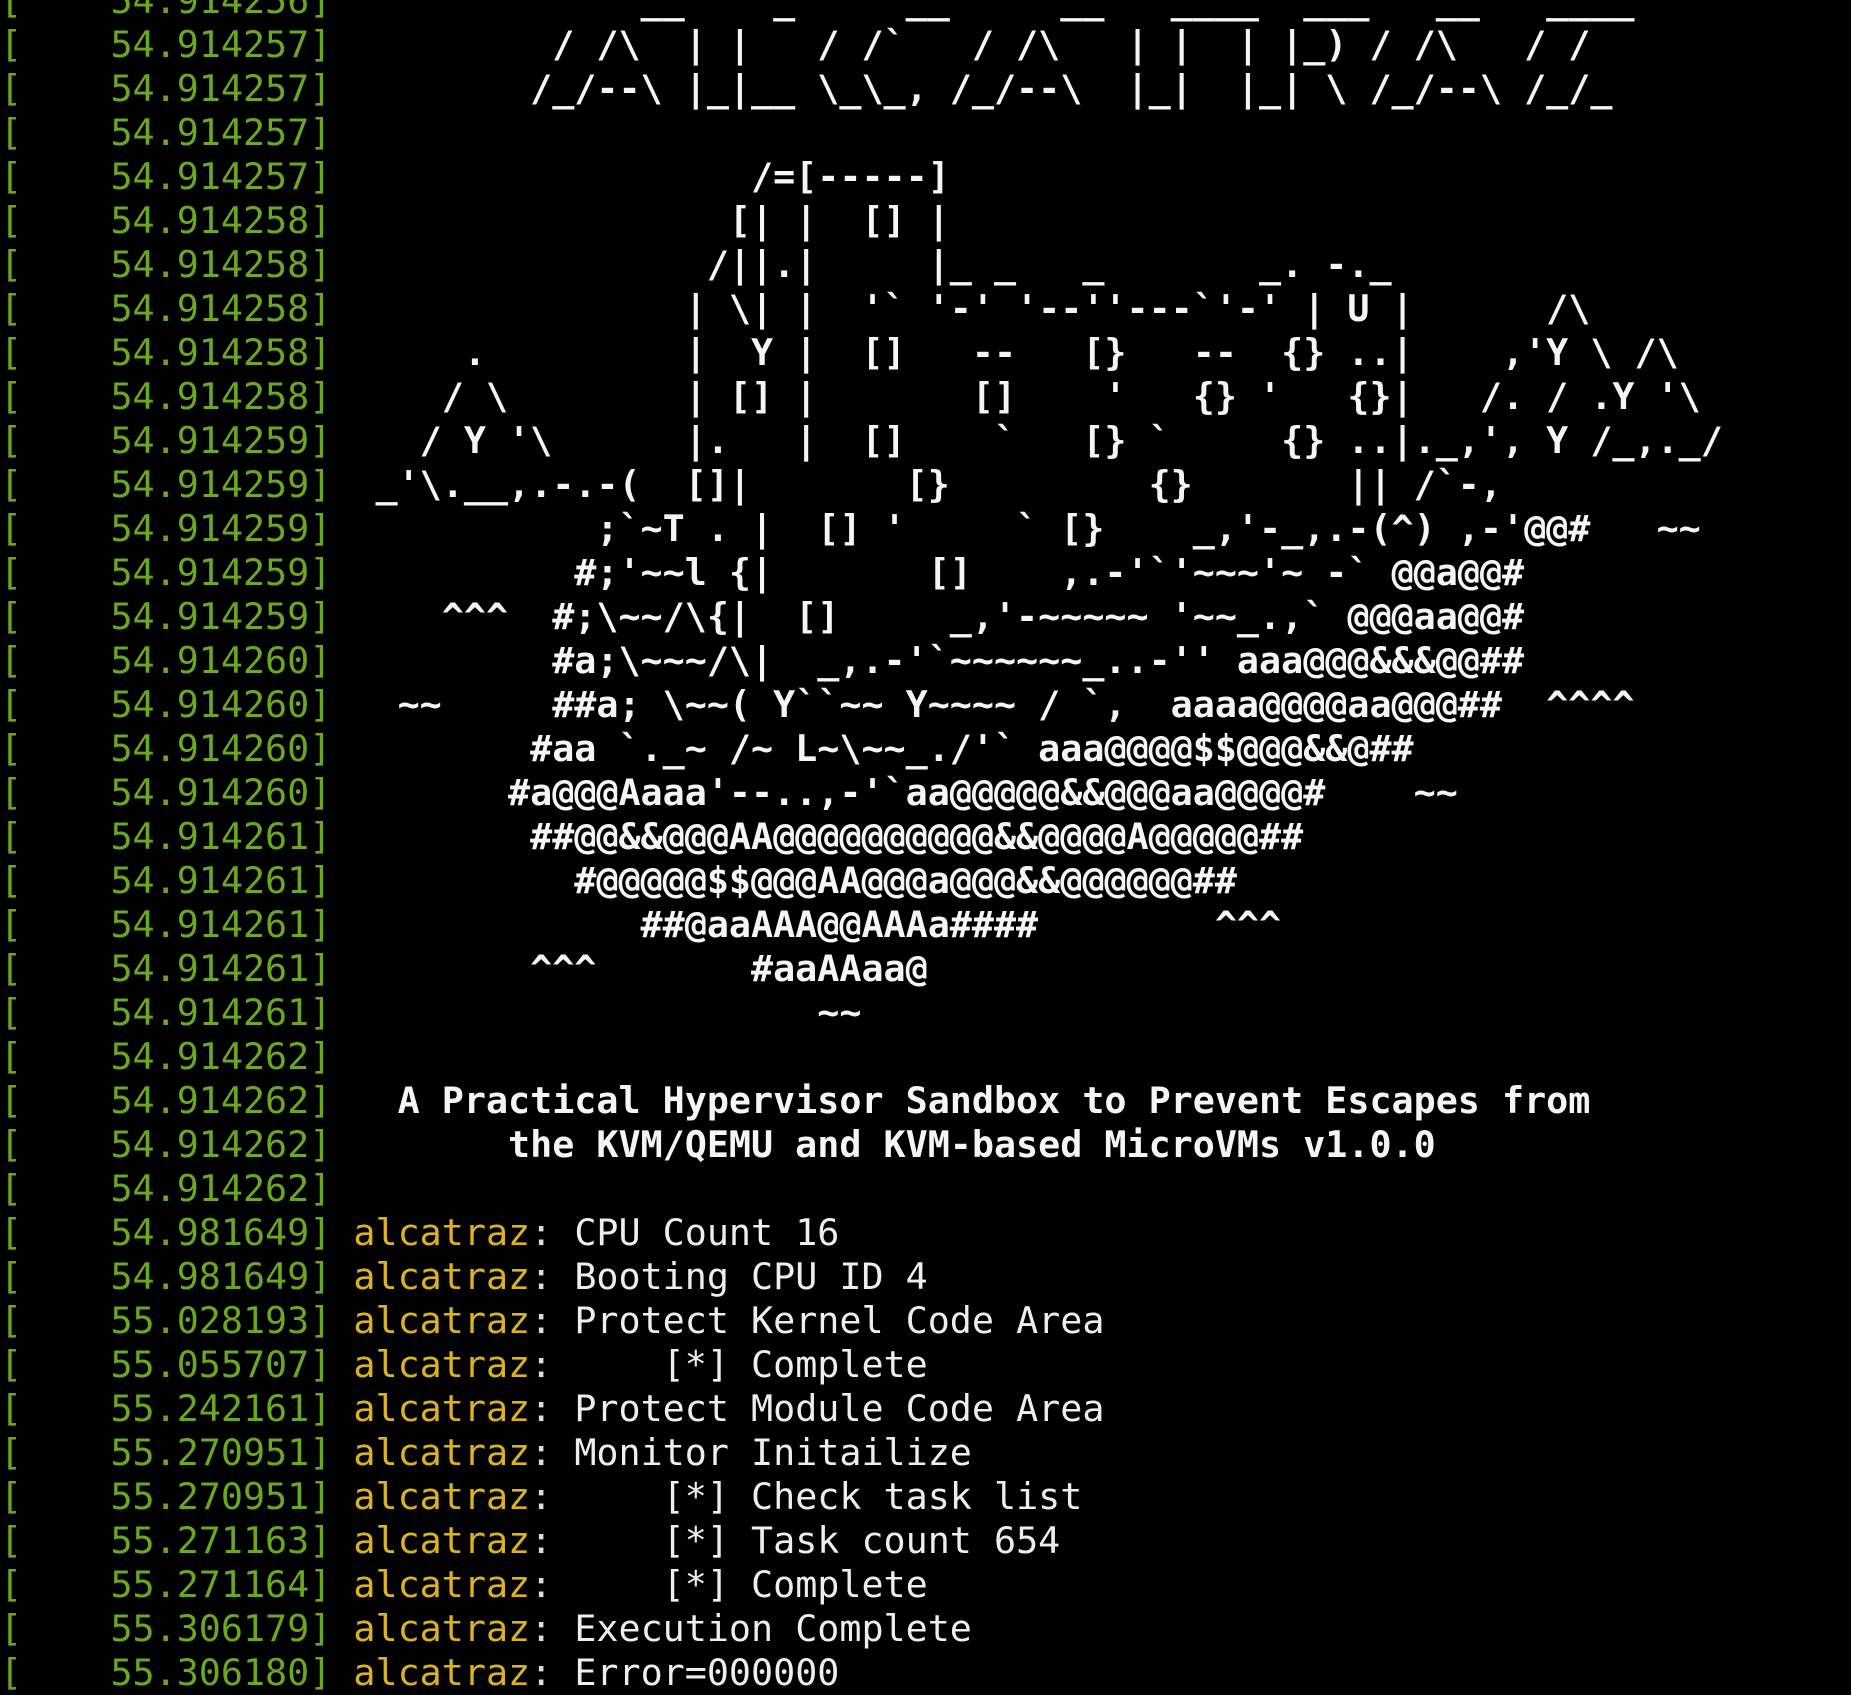 The image size is (1851, 1695). Describe the element at coordinates (166, 1540) in the screenshot. I see `log-timestamp: 55.271163` at that location.